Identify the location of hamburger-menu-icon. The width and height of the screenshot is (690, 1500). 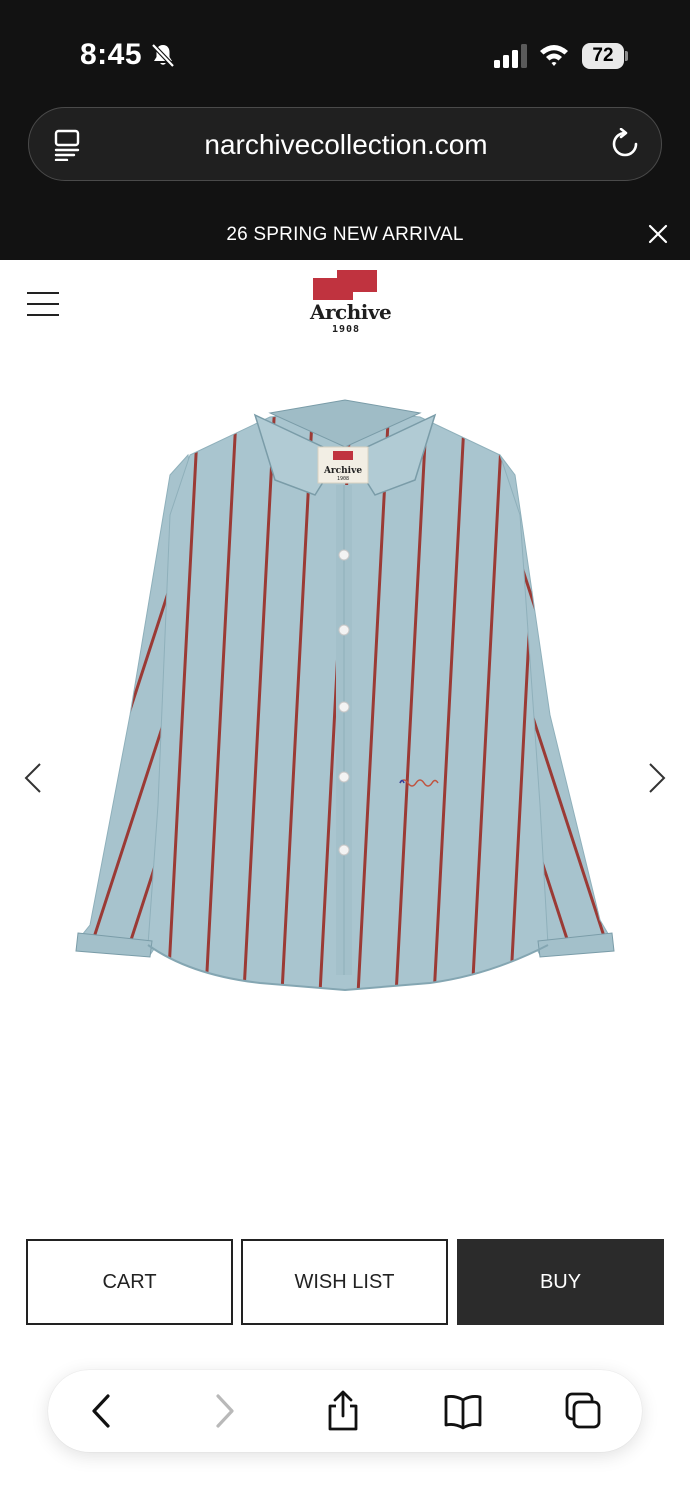
(43, 304).